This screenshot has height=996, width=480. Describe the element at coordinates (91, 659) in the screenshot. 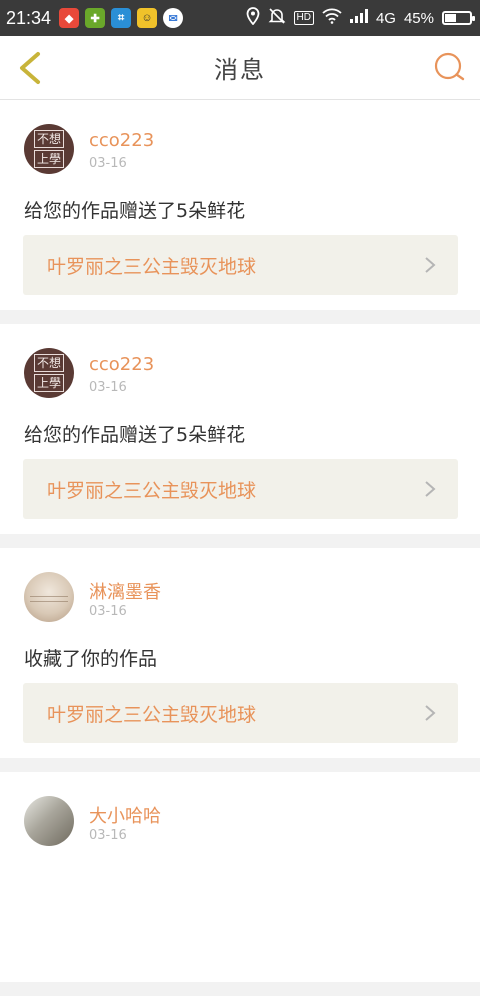

I see `message-text: 收藏了你的作品` at that location.